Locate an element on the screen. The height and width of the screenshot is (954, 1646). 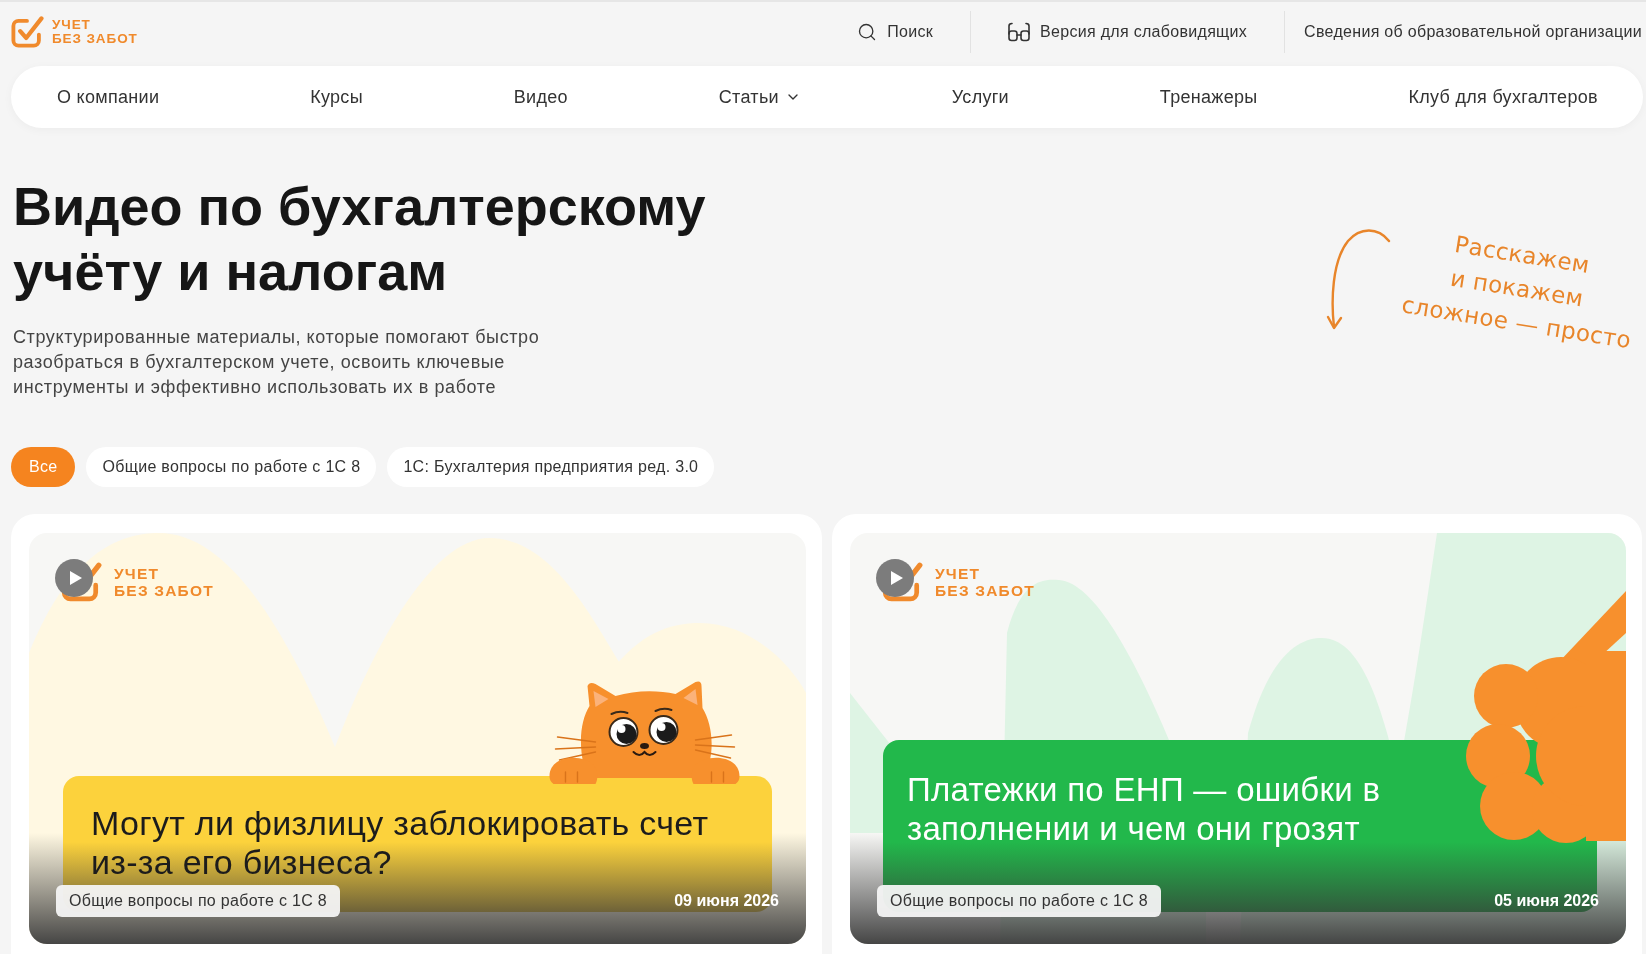
nav-link: Клуб для бухгалтеров is located at coordinates (1503, 97).